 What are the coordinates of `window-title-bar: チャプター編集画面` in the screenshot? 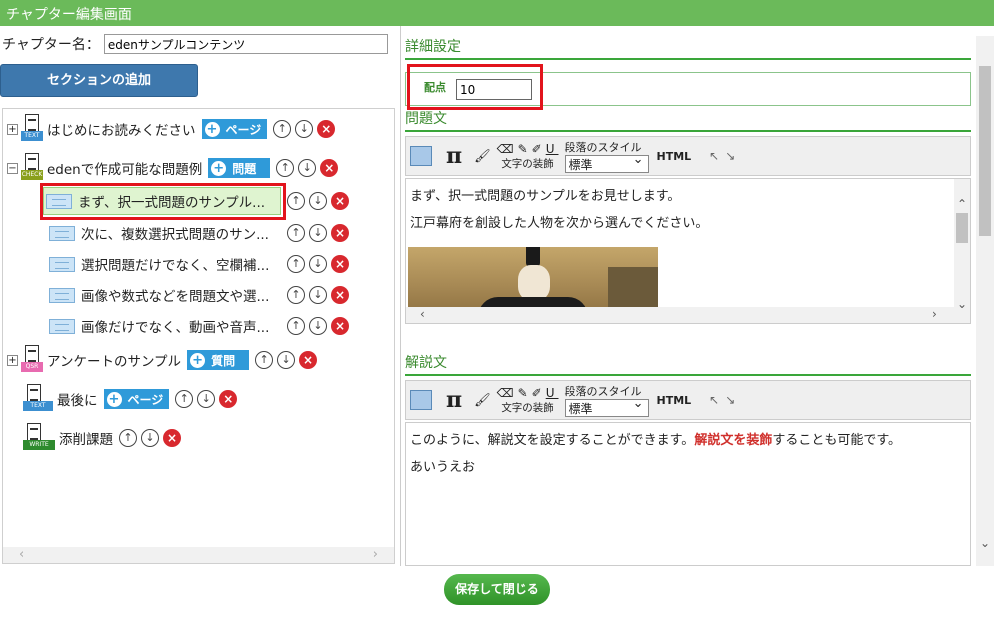 It's located at (497, 13).